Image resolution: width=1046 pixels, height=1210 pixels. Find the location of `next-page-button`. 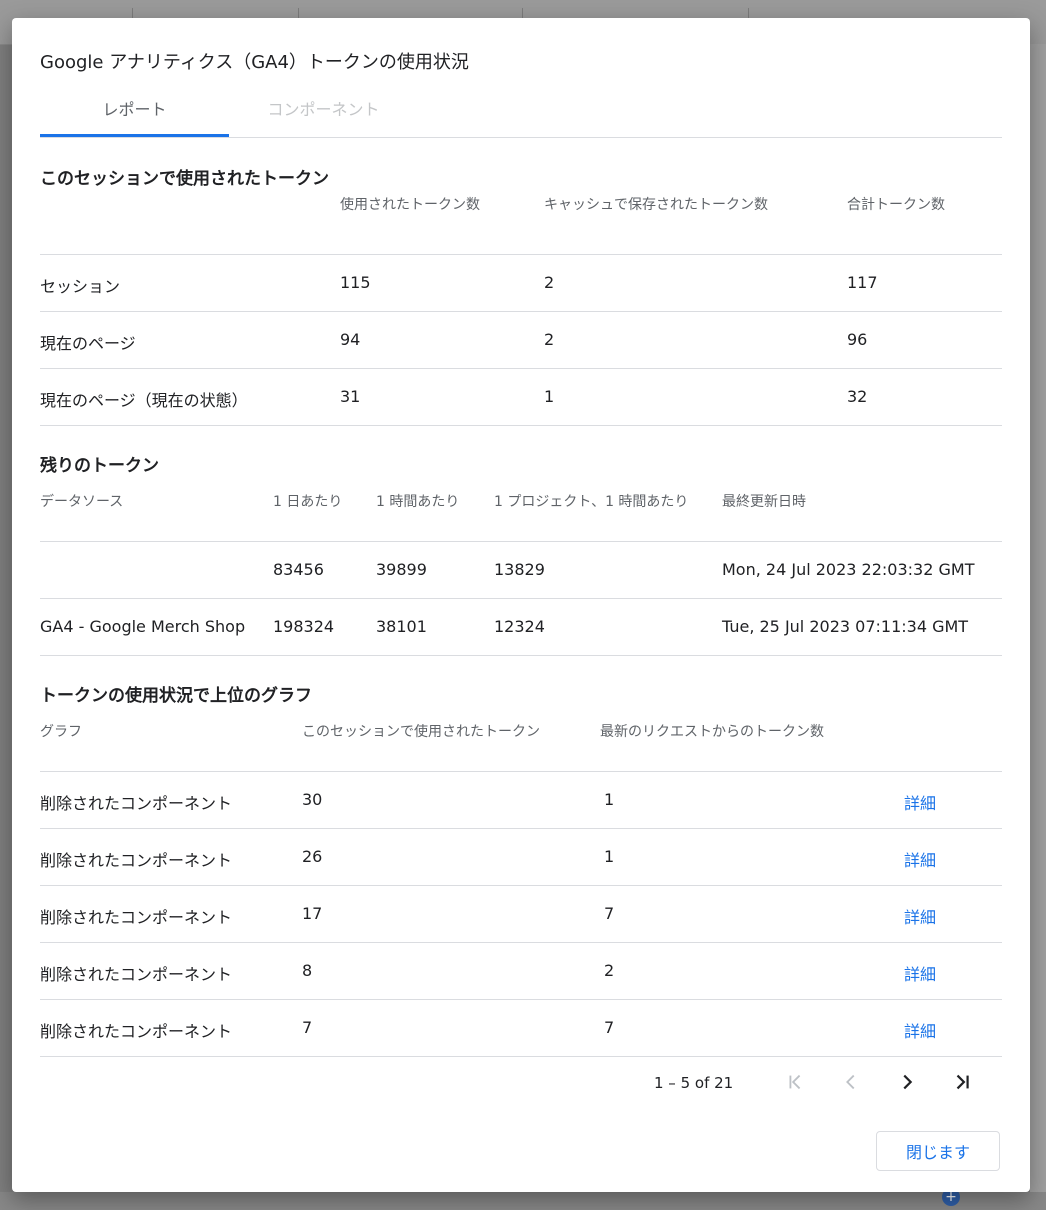

next-page-button is located at coordinates (907, 1082).